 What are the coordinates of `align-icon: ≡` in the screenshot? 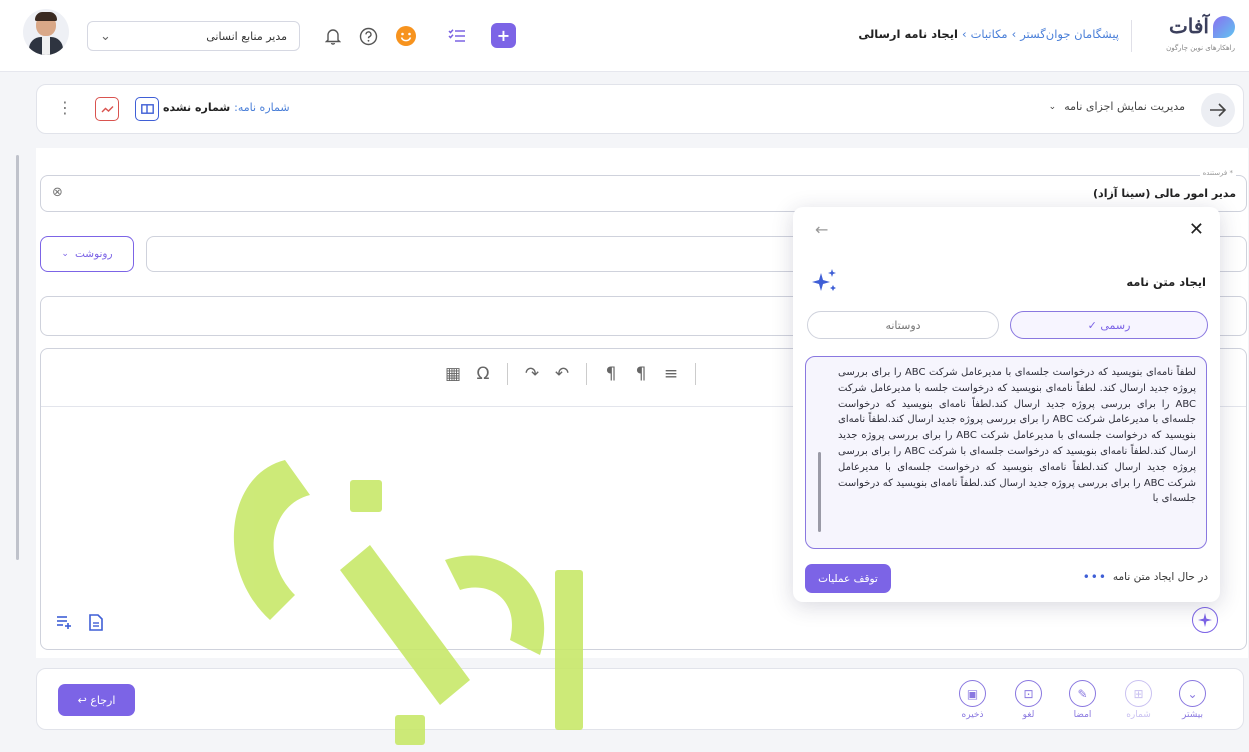 It's located at (671, 374).